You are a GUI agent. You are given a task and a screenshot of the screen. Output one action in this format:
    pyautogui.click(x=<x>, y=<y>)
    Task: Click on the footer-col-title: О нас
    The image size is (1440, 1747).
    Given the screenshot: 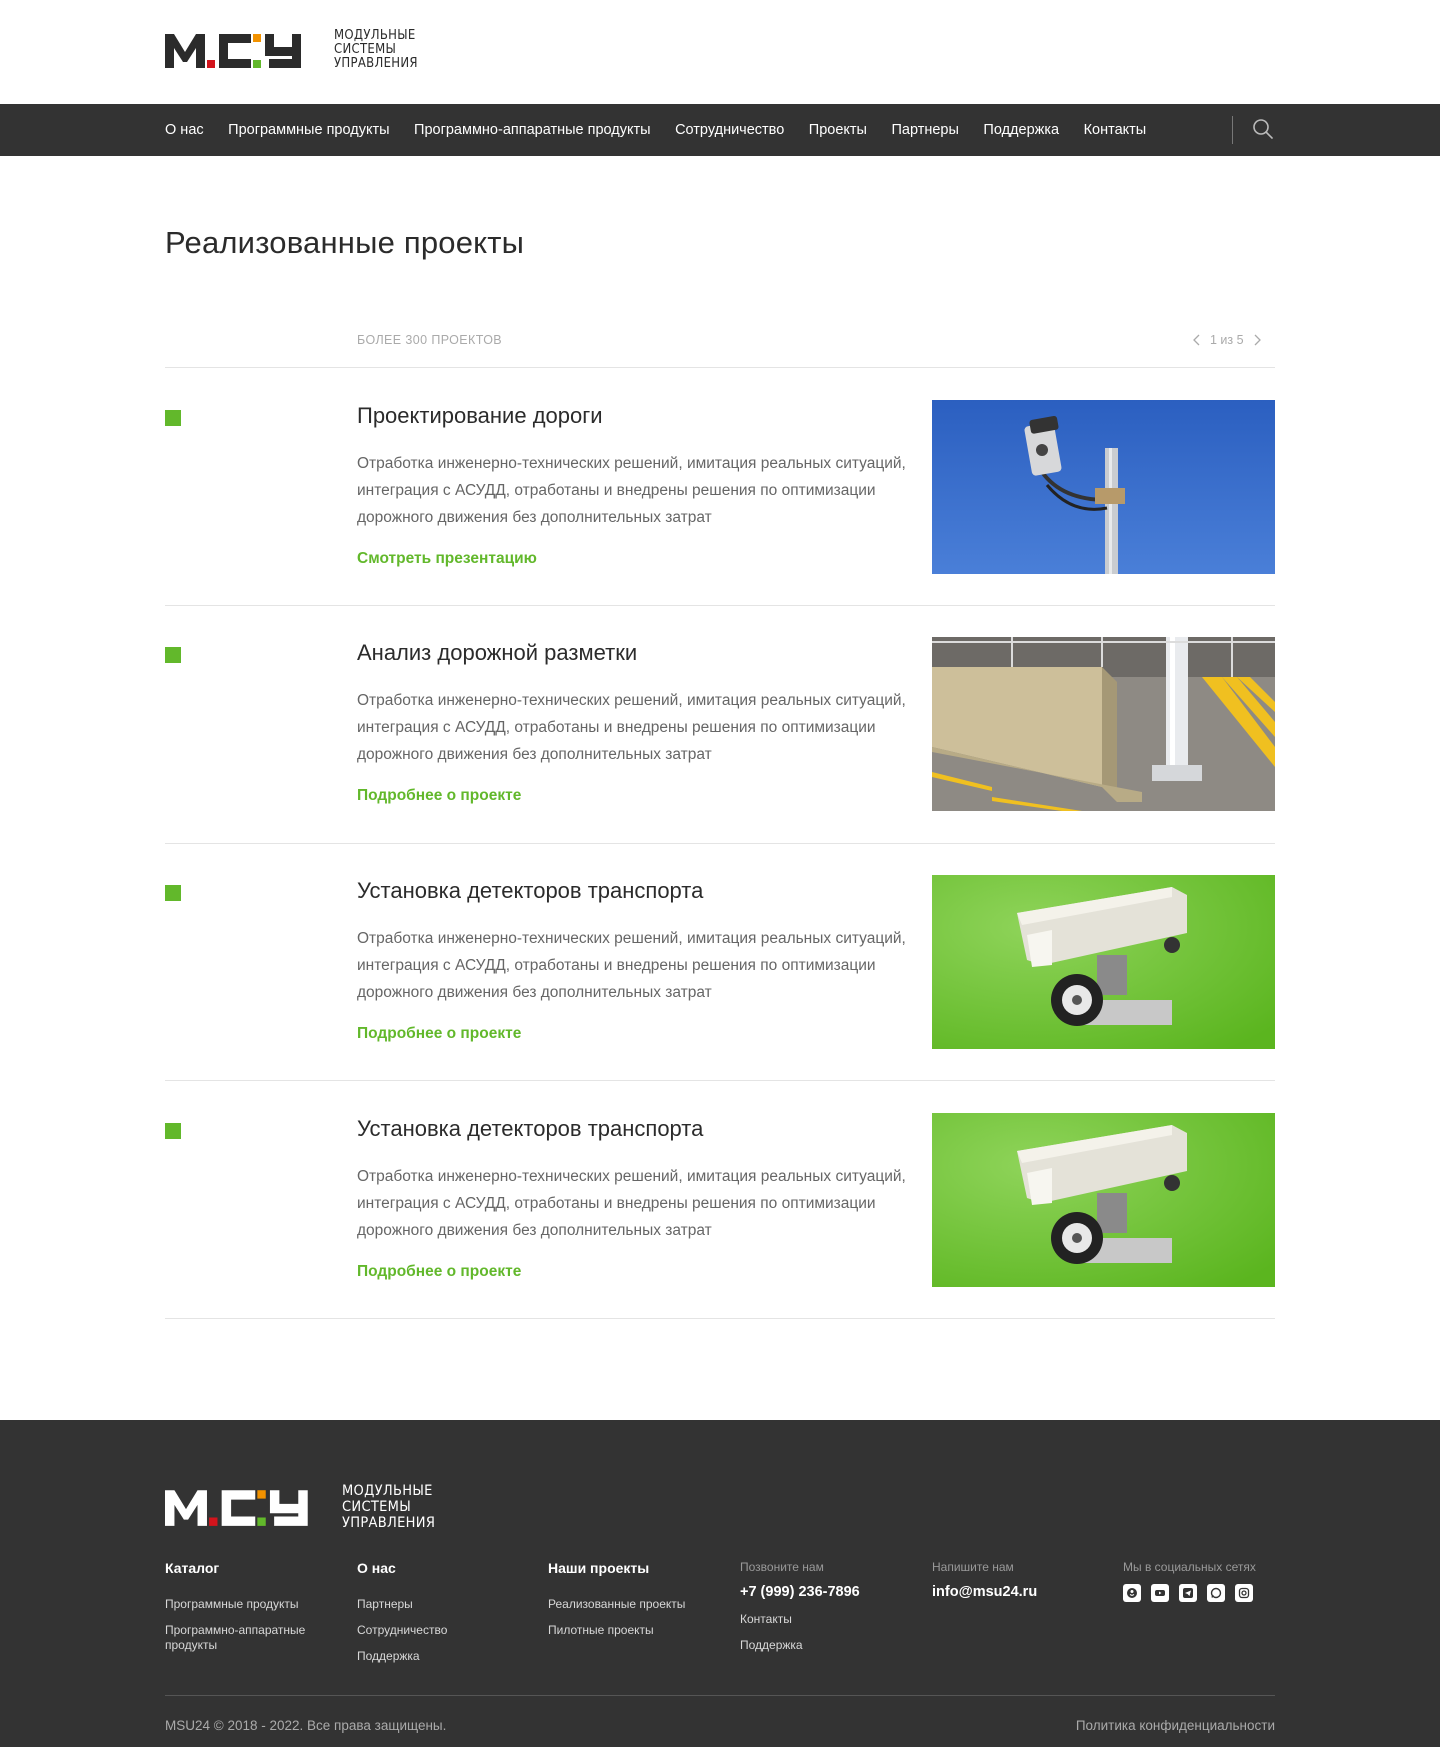 What is the action you would take?
    pyautogui.click(x=376, y=1568)
    